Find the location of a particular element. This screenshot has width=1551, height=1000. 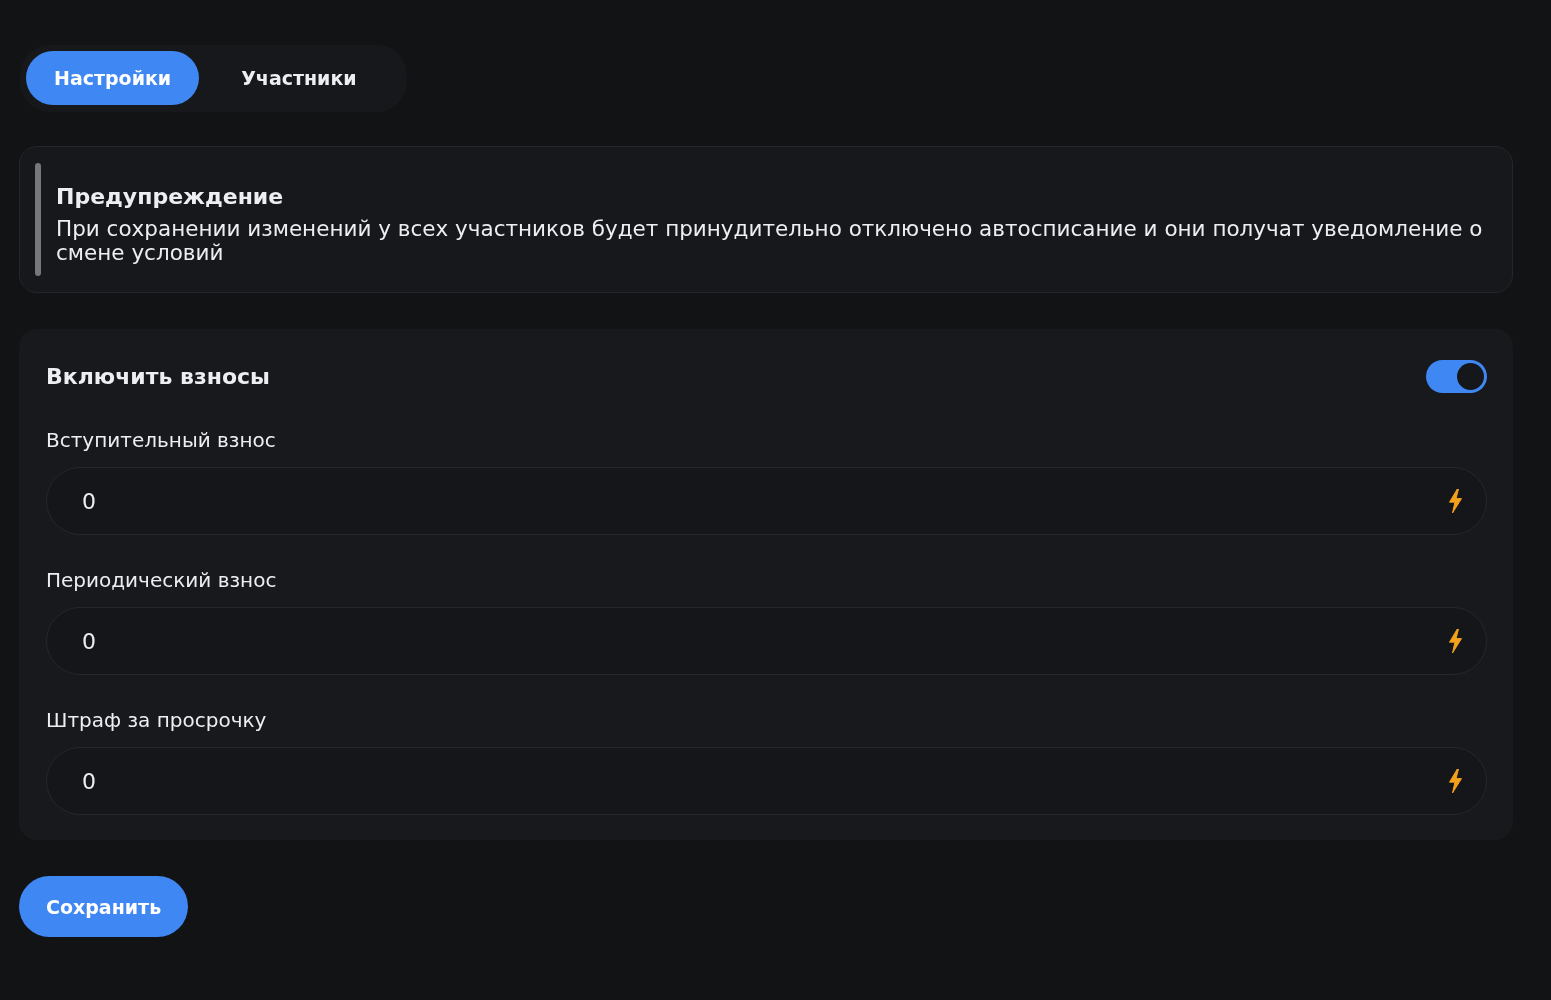

field-label: Штраф за просрочку is located at coordinates (157, 720).